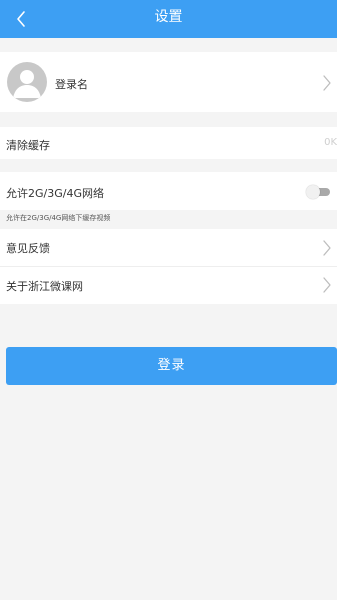  Describe the element at coordinates (44, 286) in the screenshot. I see `about-label: 关于浙江微课网` at that location.